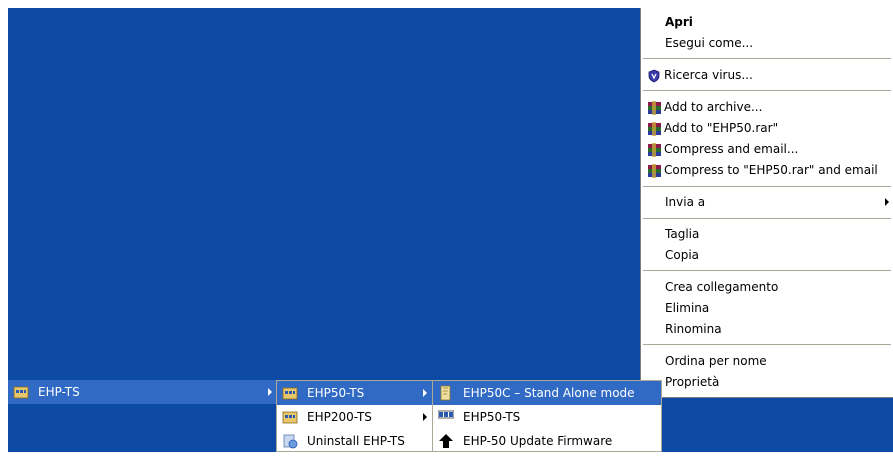  What do you see at coordinates (59, 392) in the screenshot?
I see `menu-item-label: EHP-TS` at bounding box center [59, 392].